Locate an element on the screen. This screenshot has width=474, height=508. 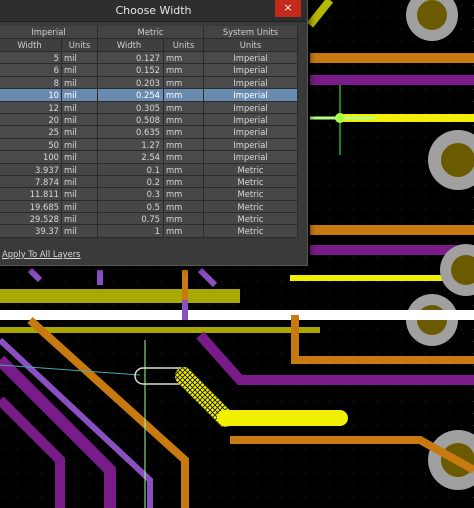
cell-imp-width: 10 is located at coordinates (31, 95).